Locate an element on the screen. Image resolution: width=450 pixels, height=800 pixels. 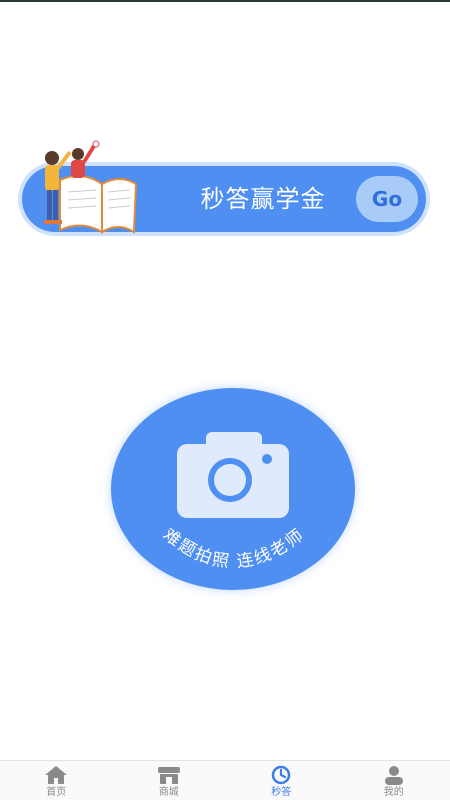
home-icon is located at coordinates (56, 775).